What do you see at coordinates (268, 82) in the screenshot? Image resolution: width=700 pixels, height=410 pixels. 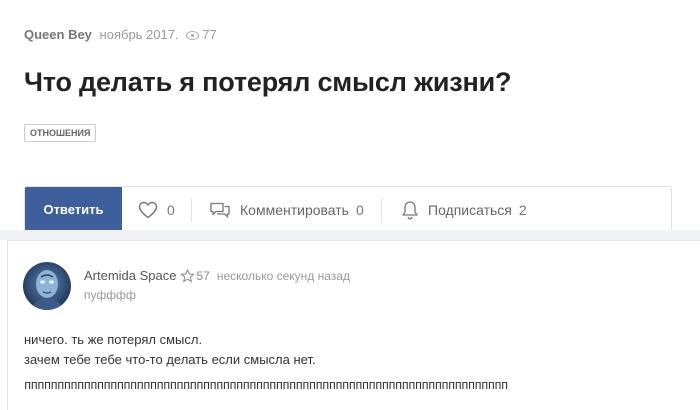 I see `page-title: Что делать я потерял смысл жизни?` at bounding box center [268, 82].